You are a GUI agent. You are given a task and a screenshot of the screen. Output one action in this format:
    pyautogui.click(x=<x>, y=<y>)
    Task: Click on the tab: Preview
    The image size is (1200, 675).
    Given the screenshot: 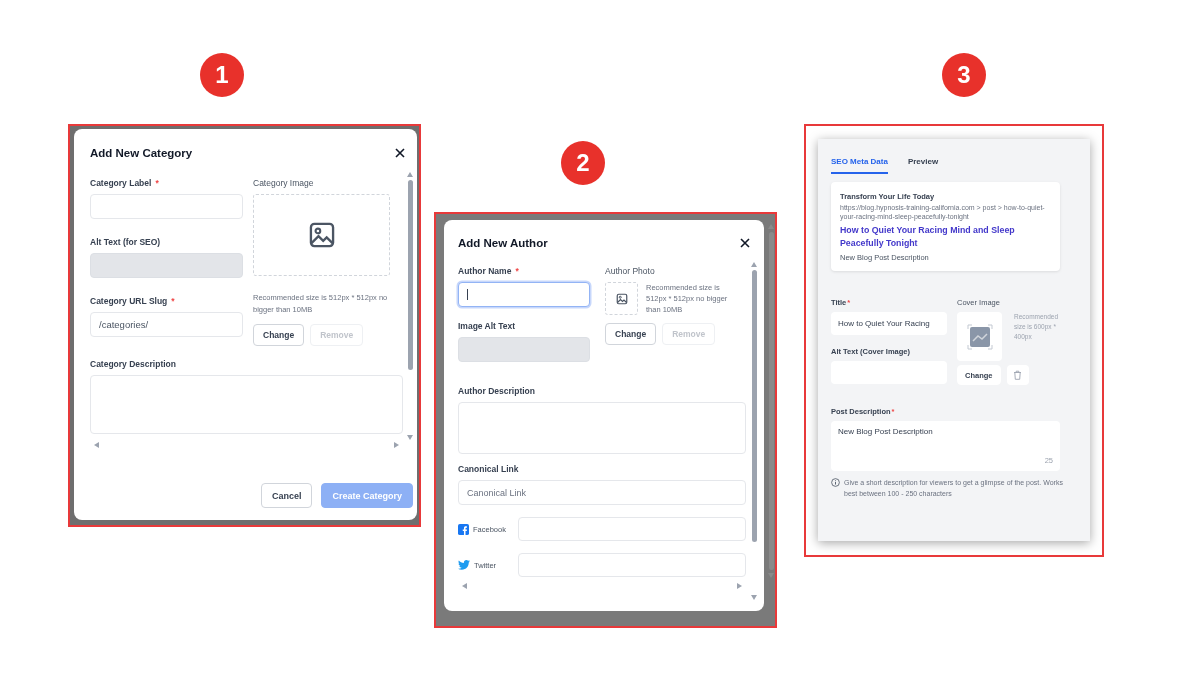 What is the action you would take?
    pyautogui.click(x=923, y=165)
    